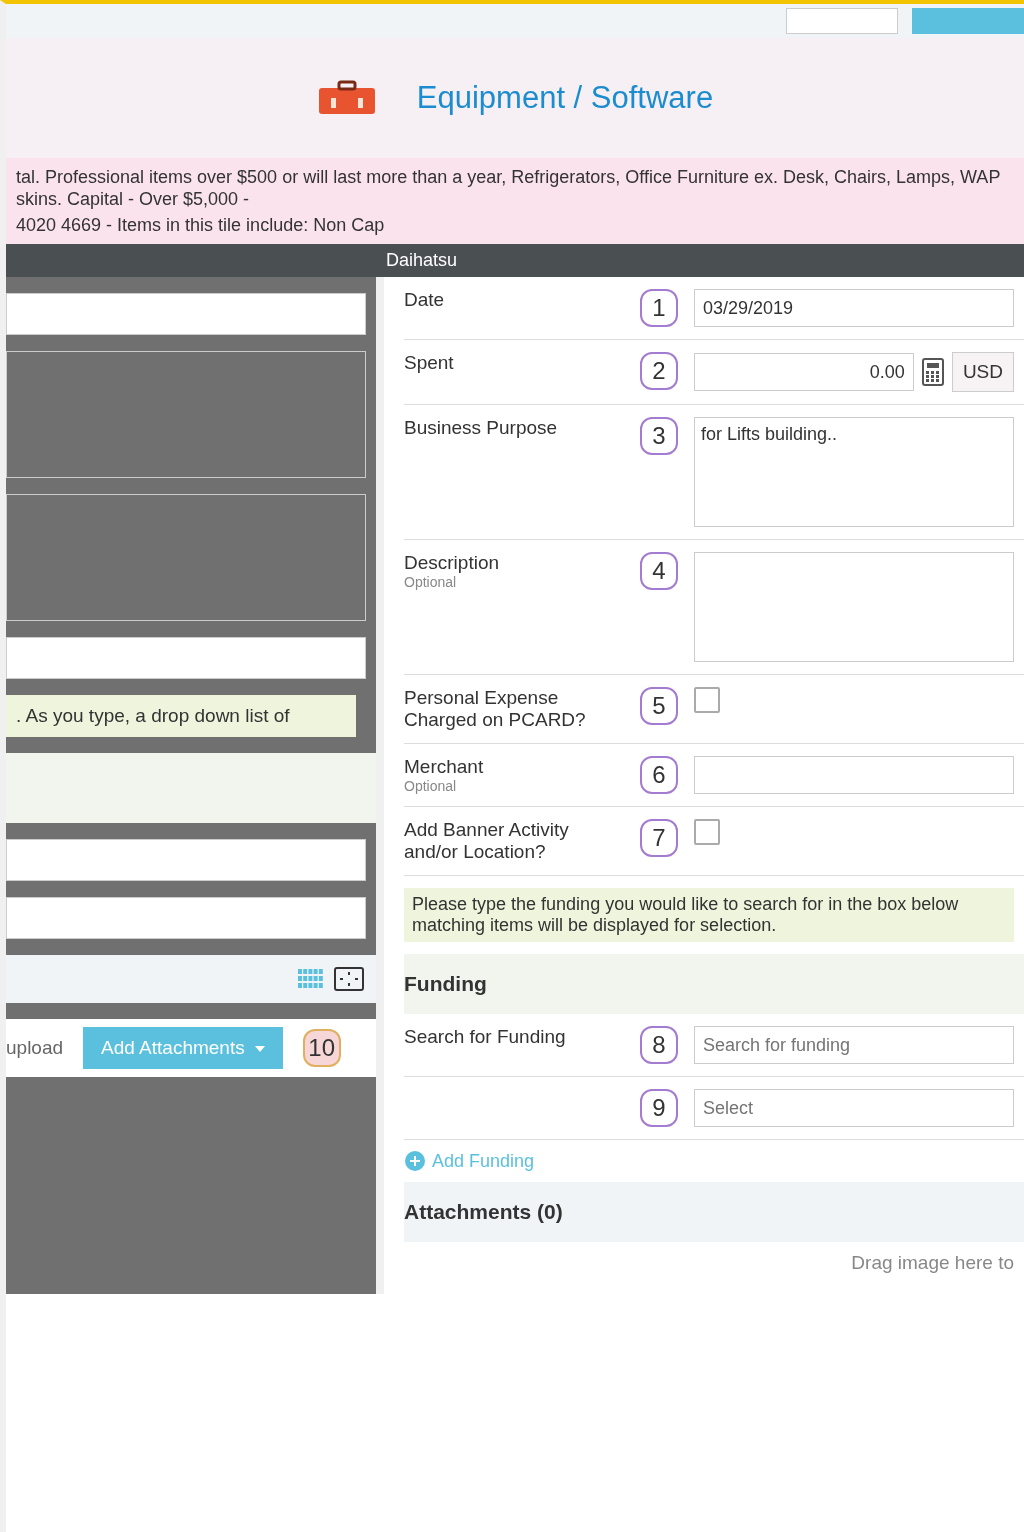 The width and height of the screenshot is (1024, 1532). I want to click on step-number: 1, so click(659, 308).